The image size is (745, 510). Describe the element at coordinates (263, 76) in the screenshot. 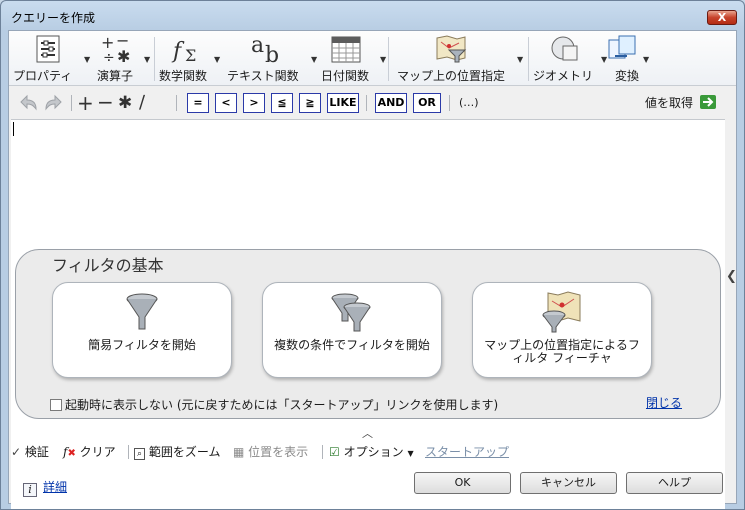

I see `text-functions-label: テキスト関数` at that location.